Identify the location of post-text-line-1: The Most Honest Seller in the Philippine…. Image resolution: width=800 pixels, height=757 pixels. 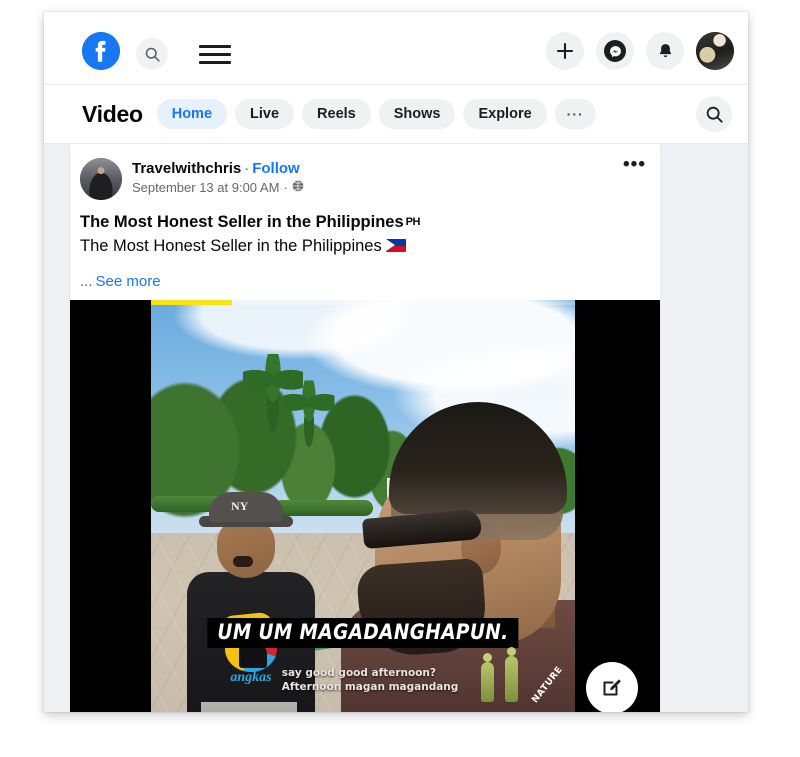
(362, 222).